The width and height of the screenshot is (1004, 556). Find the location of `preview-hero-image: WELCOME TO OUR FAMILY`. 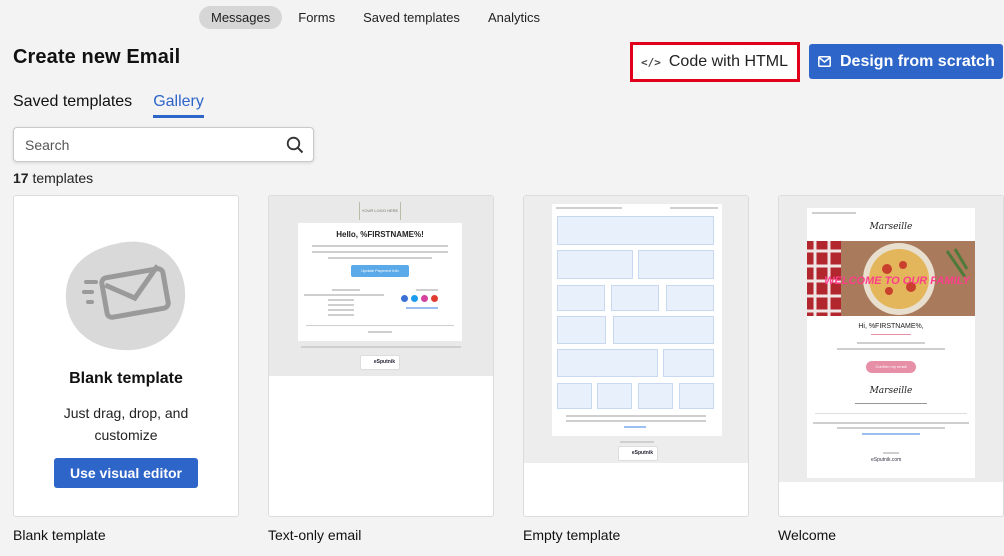

preview-hero-image: WELCOME TO OUR FAMILY is located at coordinates (891, 278).